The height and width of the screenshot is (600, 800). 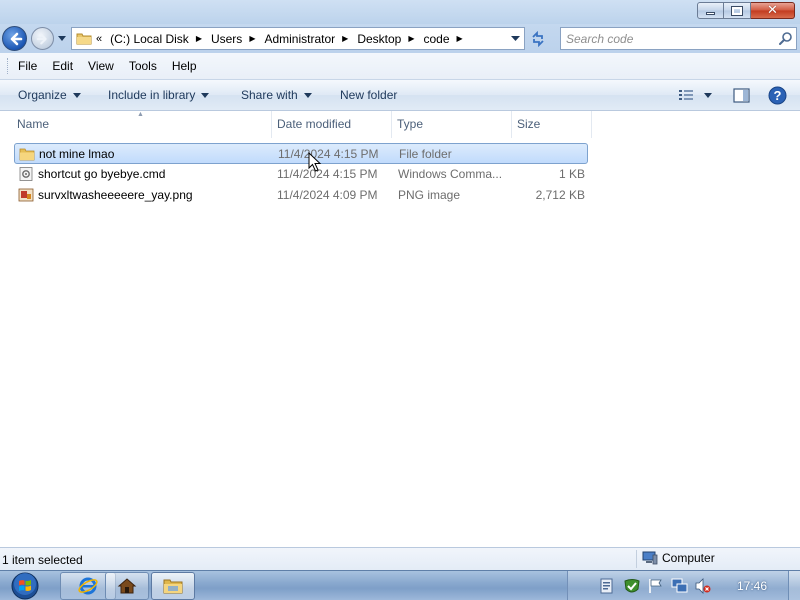 What do you see at coordinates (115, 195) in the screenshot?
I see `file-name: survxltwasheeeeere_yay.png` at bounding box center [115, 195].